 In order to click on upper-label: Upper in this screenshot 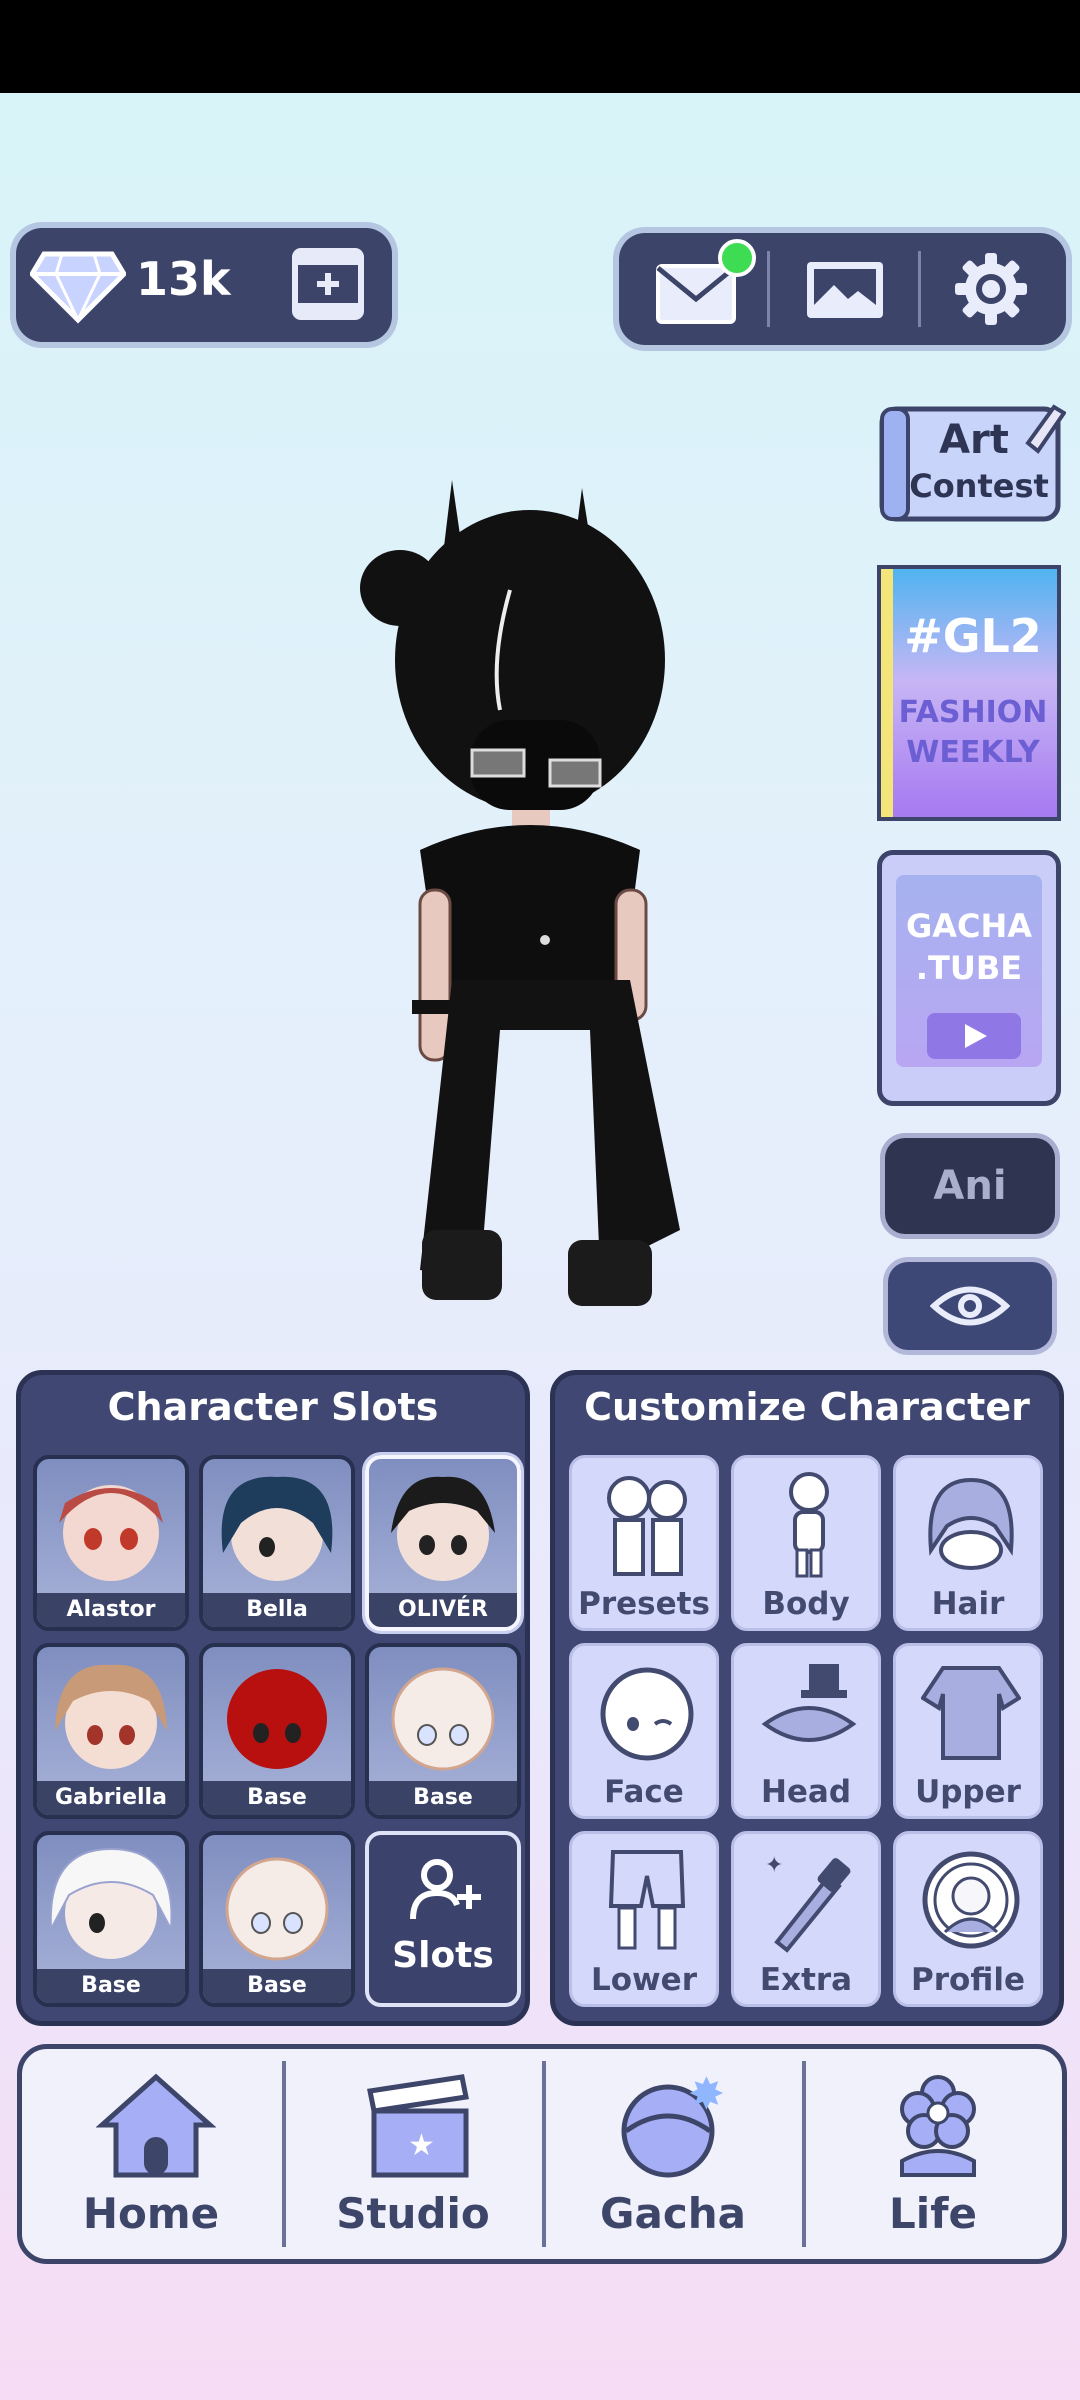, I will do `click(968, 1792)`.